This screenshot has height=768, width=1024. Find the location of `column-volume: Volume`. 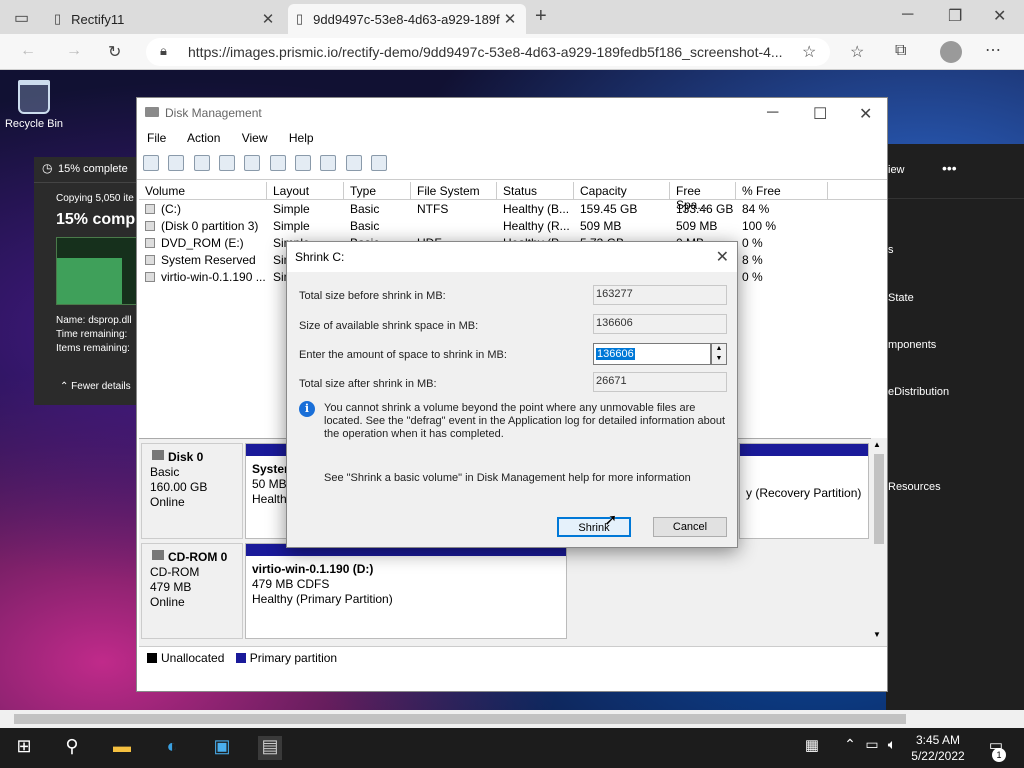

column-volume: Volume is located at coordinates (203, 191).